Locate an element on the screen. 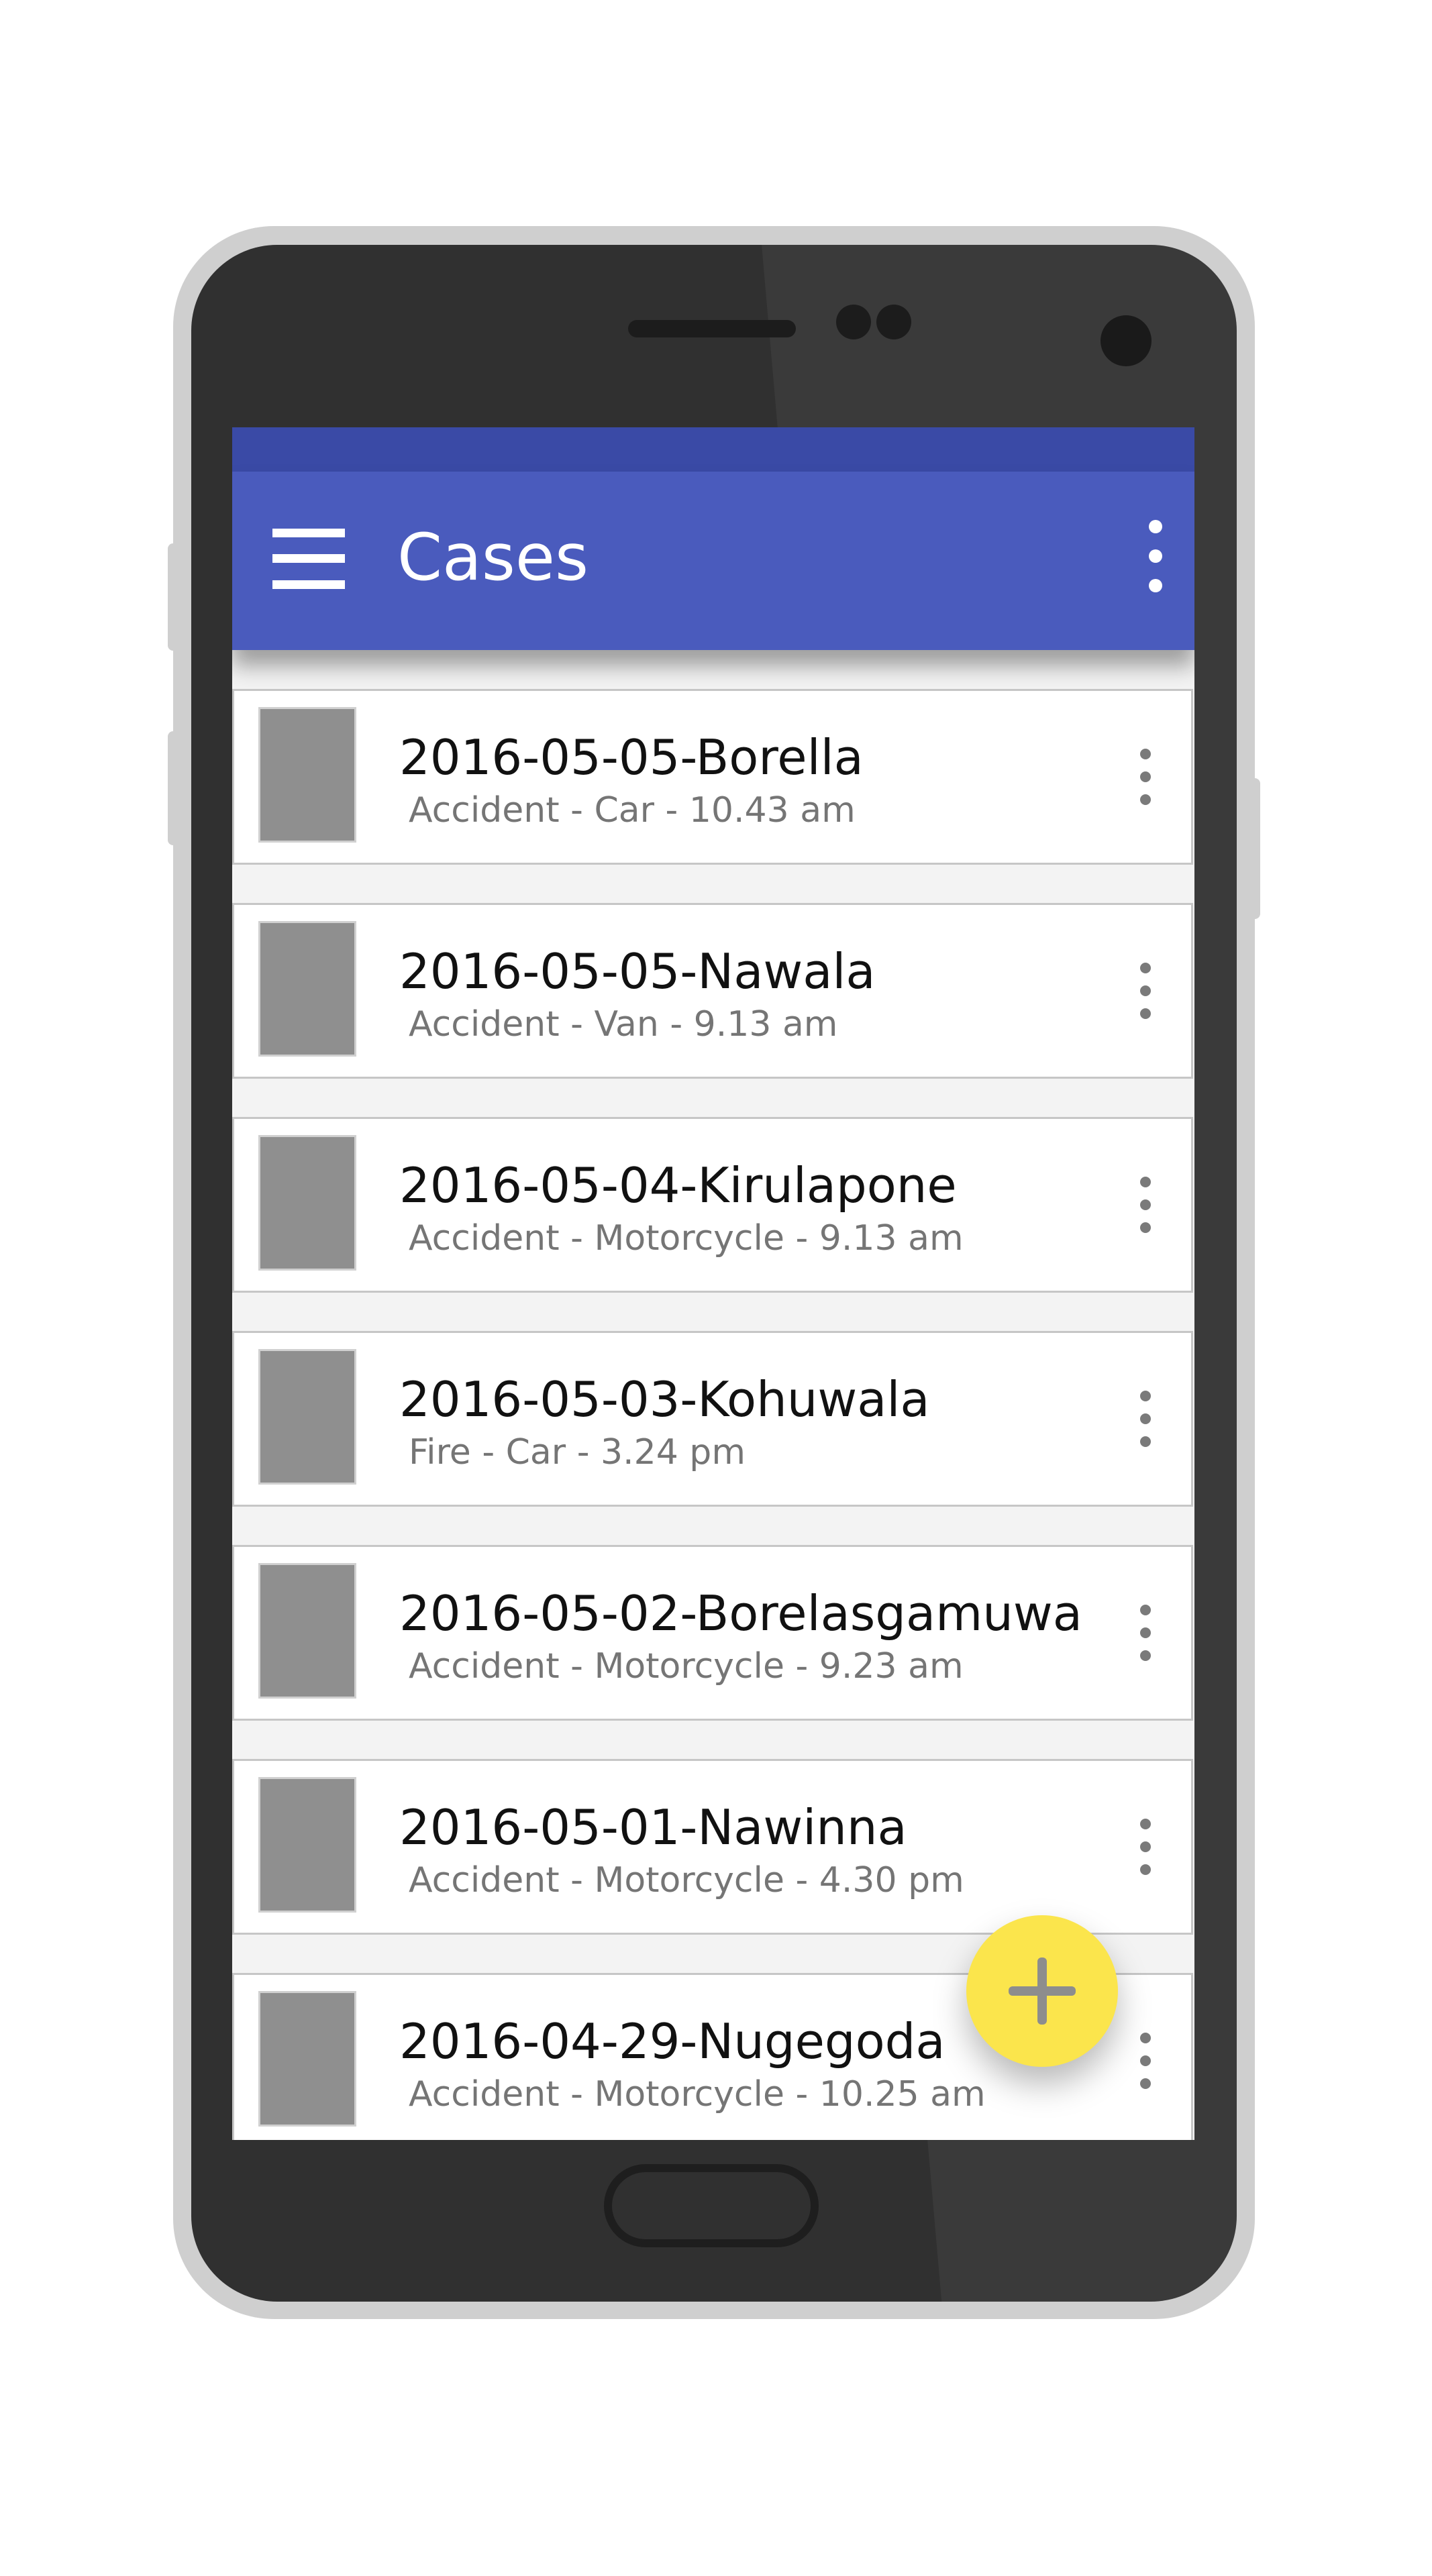 The width and height of the screenshot is (1432, 2576). case-subtitle: Accident - Motorcycle - 4.30 pm is located at coordinates (686, 1880).